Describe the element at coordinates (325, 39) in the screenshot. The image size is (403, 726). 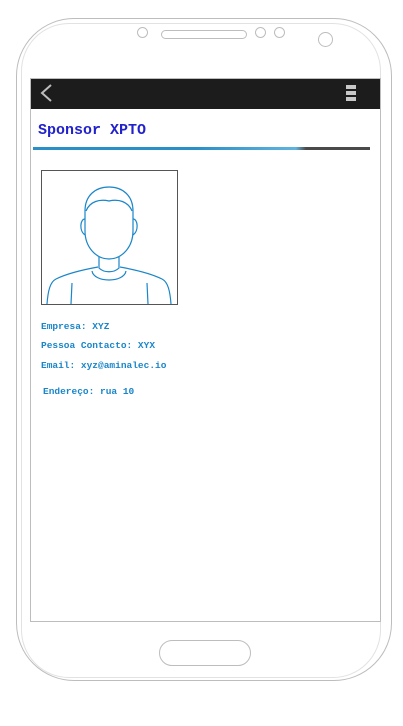
I see `front-camera` at that location.